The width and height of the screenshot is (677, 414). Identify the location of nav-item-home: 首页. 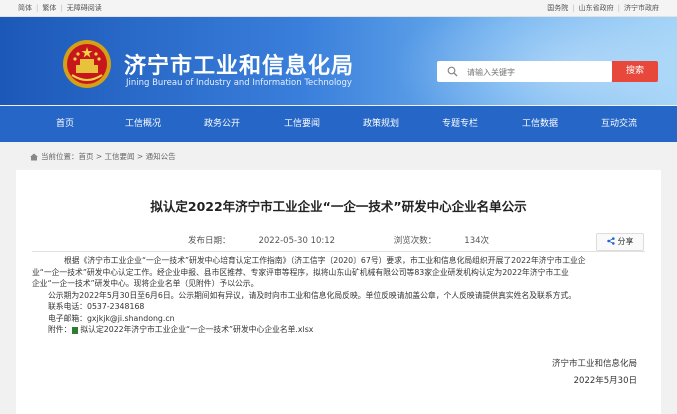
(65, 124).